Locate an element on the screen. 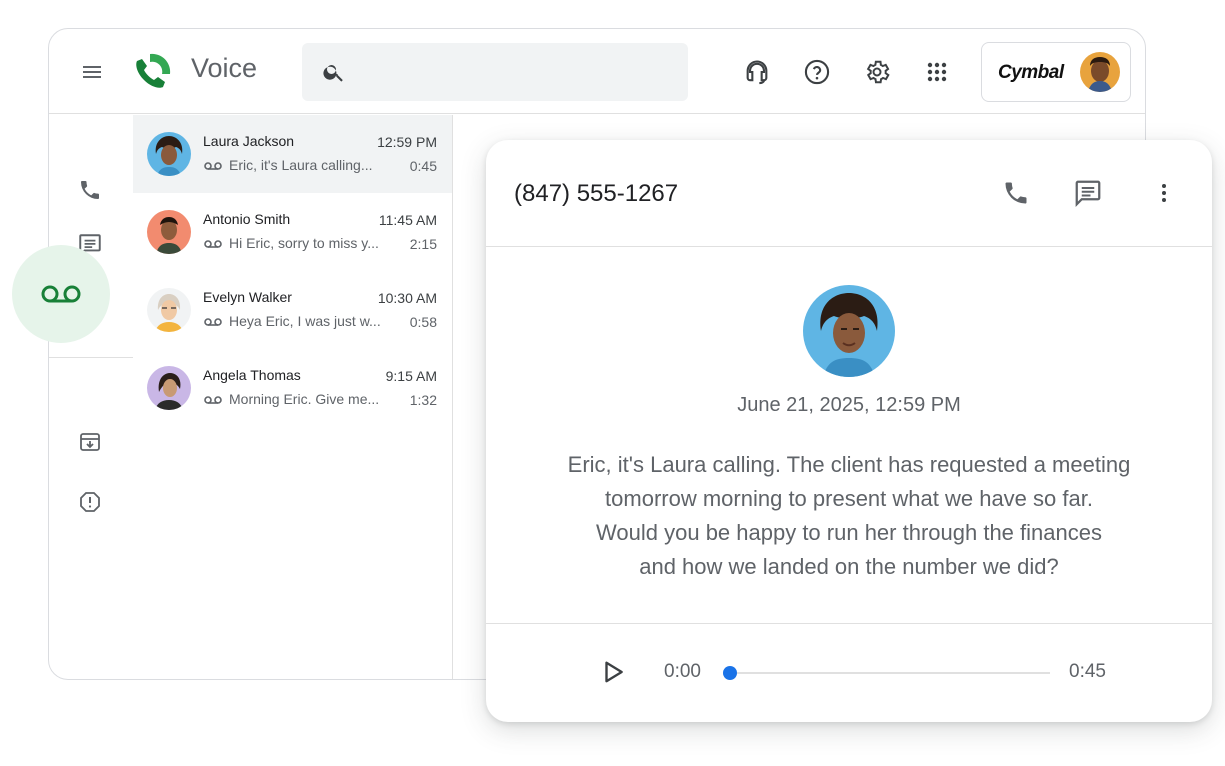 The image size is (1225, 766). caller-name: Laura Jackson is located at coordinates (249, 141).